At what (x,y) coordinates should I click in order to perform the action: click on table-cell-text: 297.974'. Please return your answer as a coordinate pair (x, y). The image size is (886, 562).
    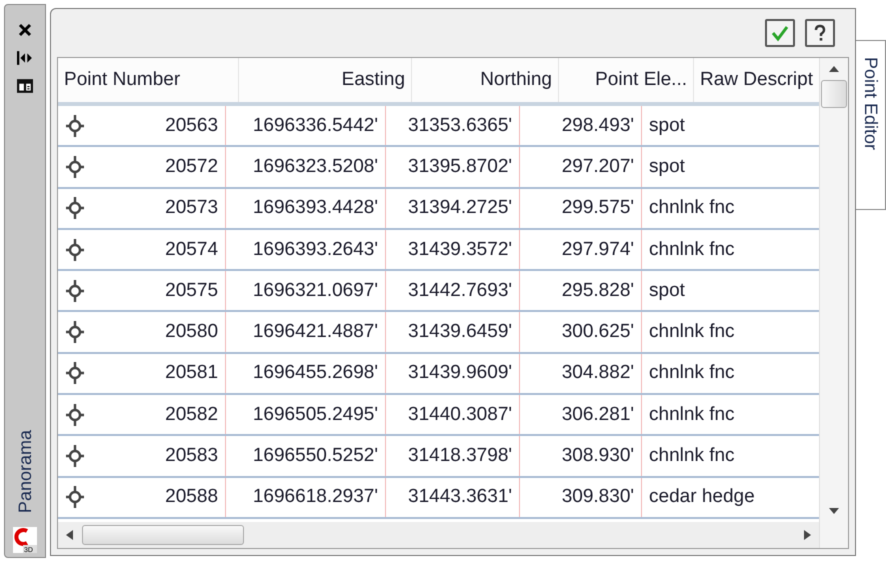
    Looking at the image, I should click on (597, 249).